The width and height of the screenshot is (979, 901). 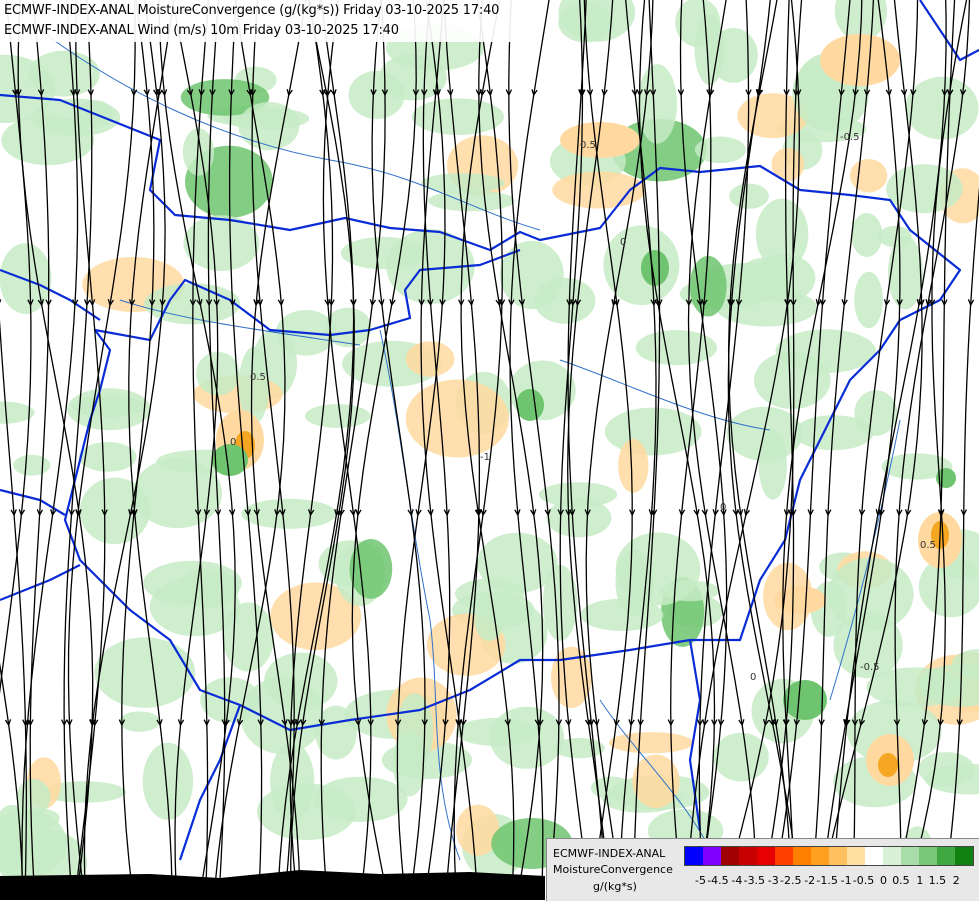 I want to click on legend-tick-label: 1.5, so click(x=938, y=880).